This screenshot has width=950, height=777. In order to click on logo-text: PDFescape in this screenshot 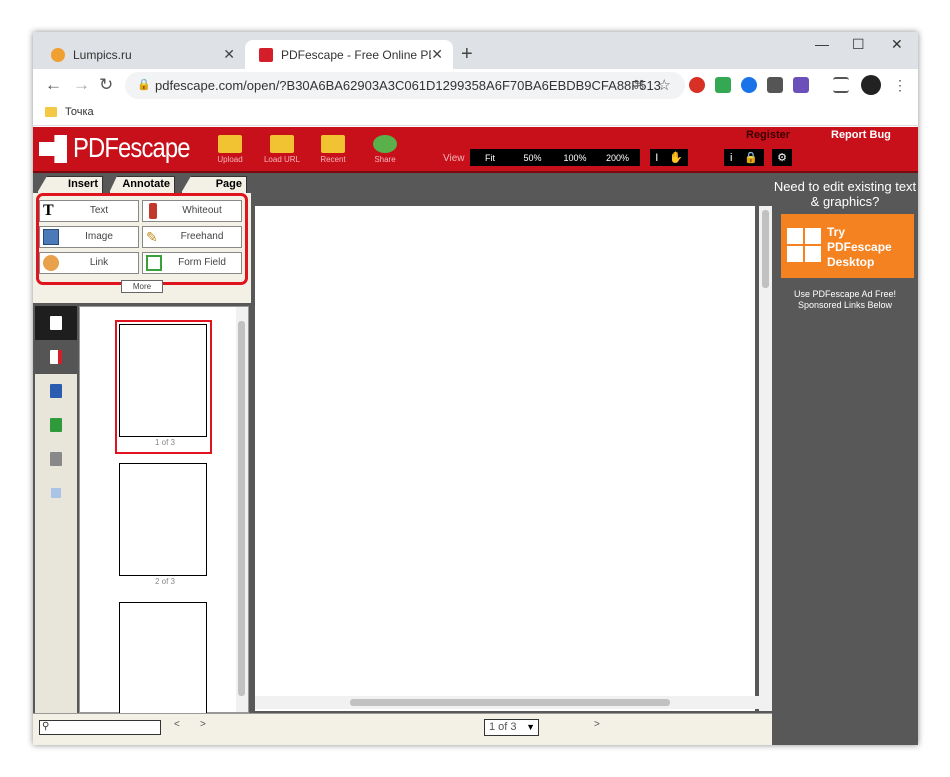, I will do `click(132, 147)`.